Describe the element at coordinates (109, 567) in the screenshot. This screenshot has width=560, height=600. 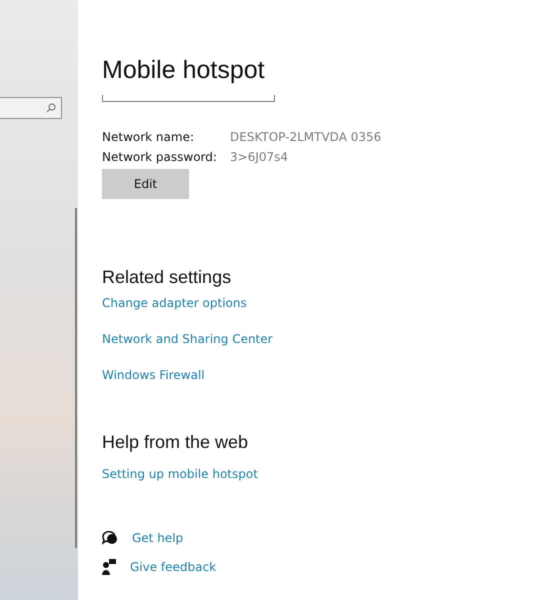
I see `person-feedback-icon` at that location.